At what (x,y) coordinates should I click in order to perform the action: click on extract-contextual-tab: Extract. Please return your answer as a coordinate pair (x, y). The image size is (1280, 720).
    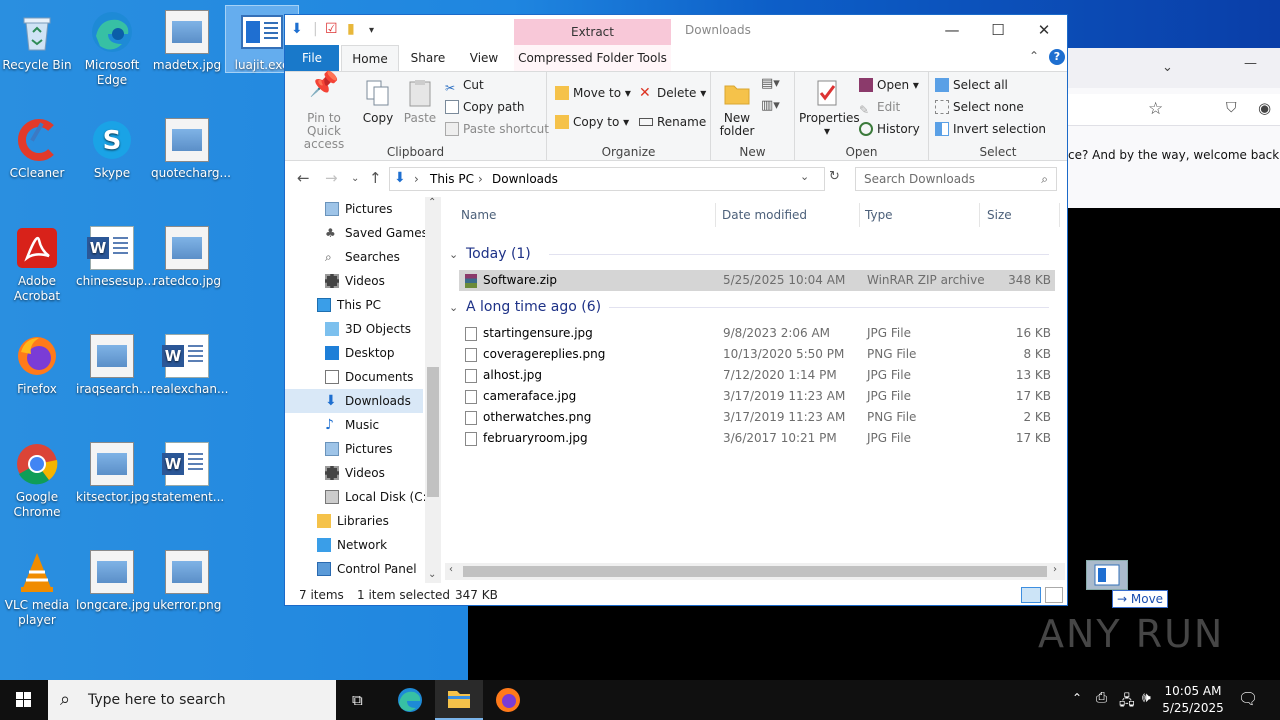
    Looking at the image, I should click on (592, 32).